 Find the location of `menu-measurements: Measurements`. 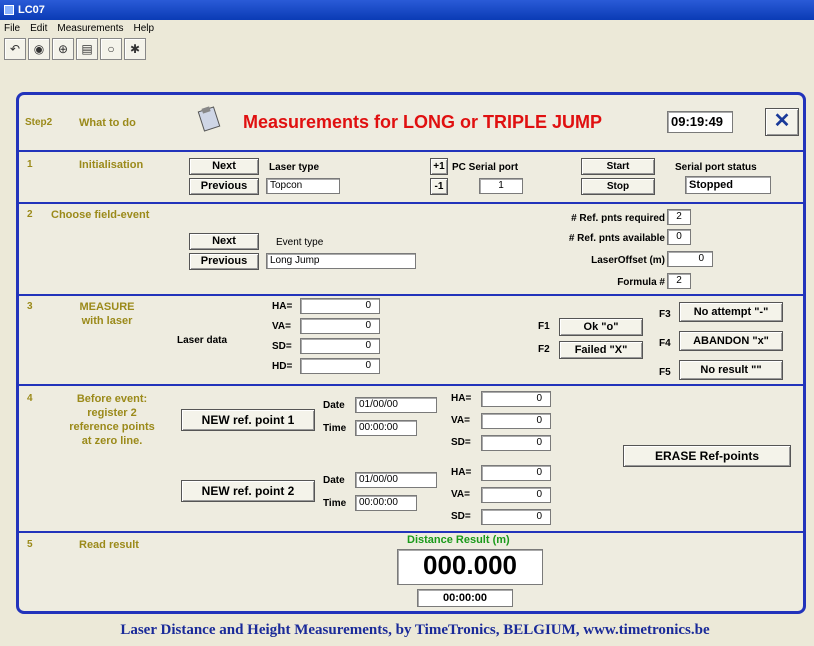

menu-measurements: Measurements is located at coordinates (90, 28).